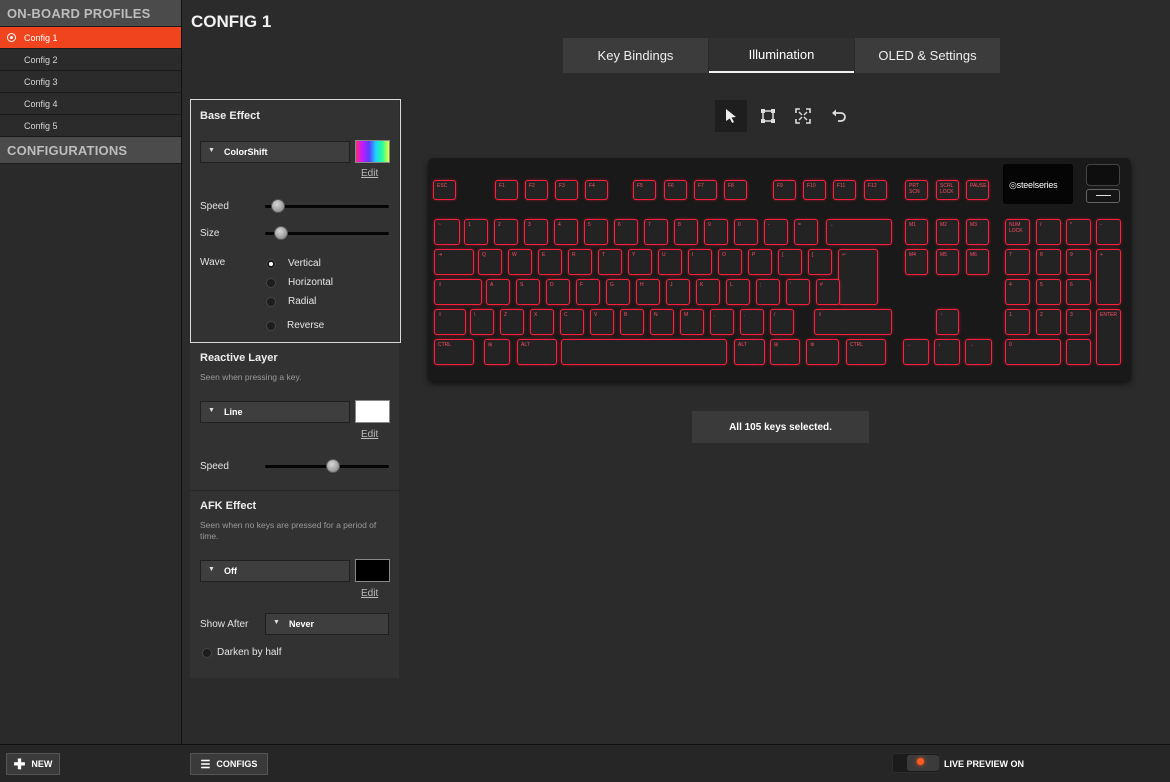 The width and height of the screenshot is (1170, 782). Describe the element at coordinates (454, 262) in the screenshot. I see `keyboard-key: ⇥` at that location.